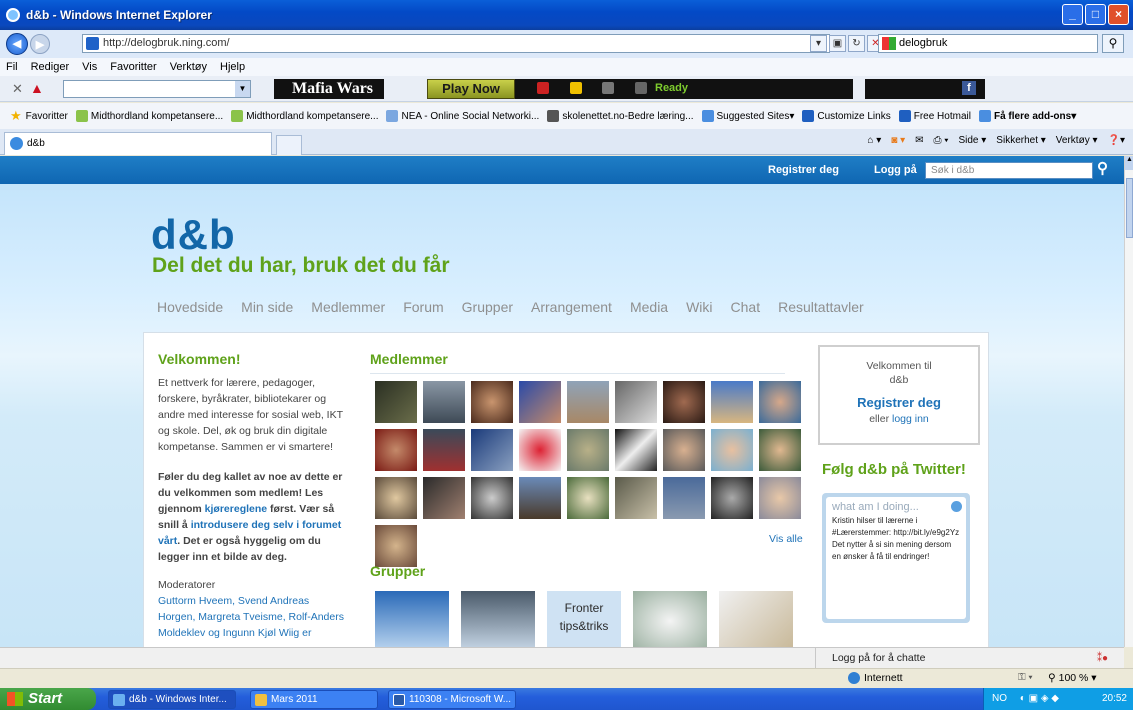 The width and height of the screenshot is (1133, 710). Describe the element at coordinates (1039, 698) in the screenshot. I see `tray-icons: ◐ ▣ ◈ ◆` at that location.